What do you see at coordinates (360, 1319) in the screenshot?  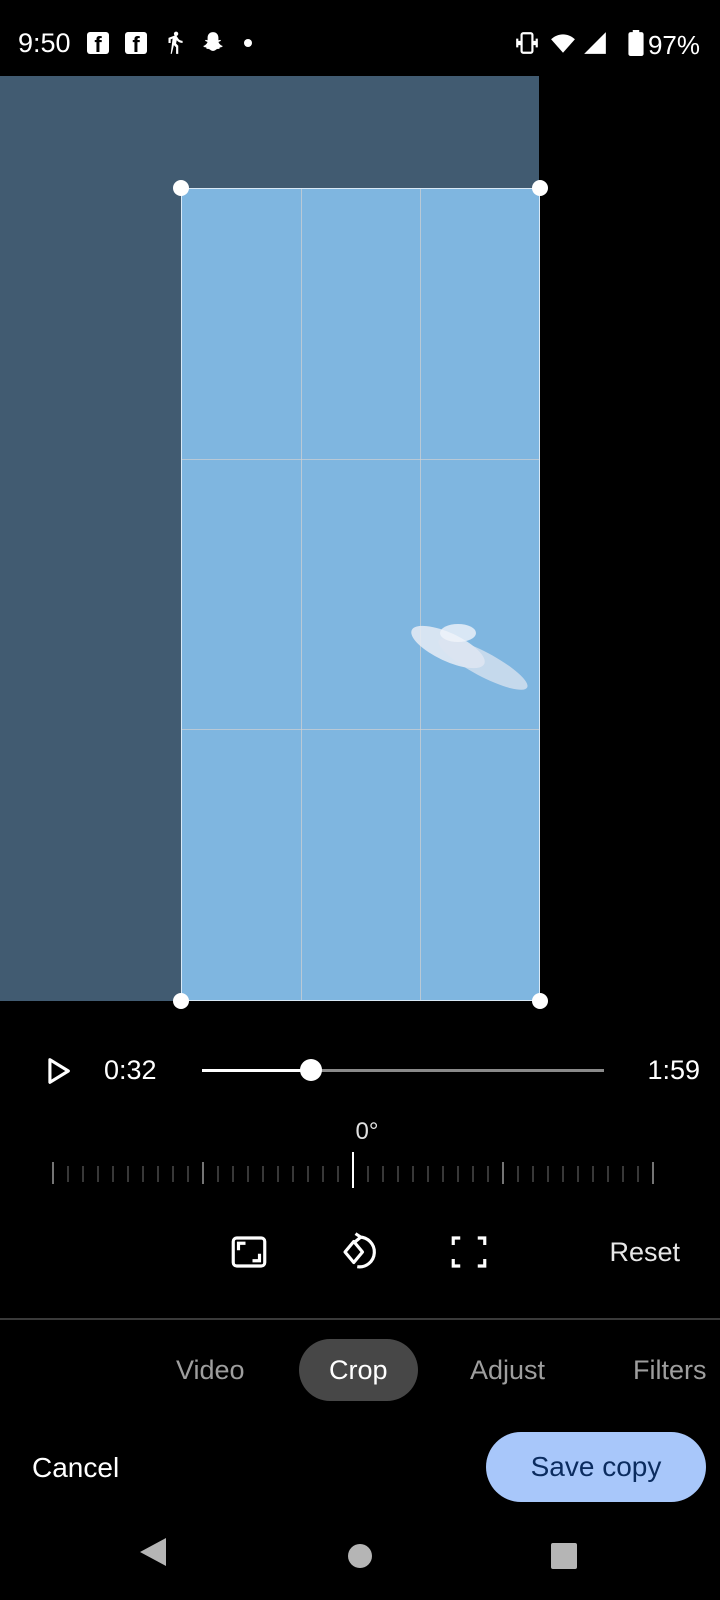 I see `divider` at bounding box center [360, 1319].